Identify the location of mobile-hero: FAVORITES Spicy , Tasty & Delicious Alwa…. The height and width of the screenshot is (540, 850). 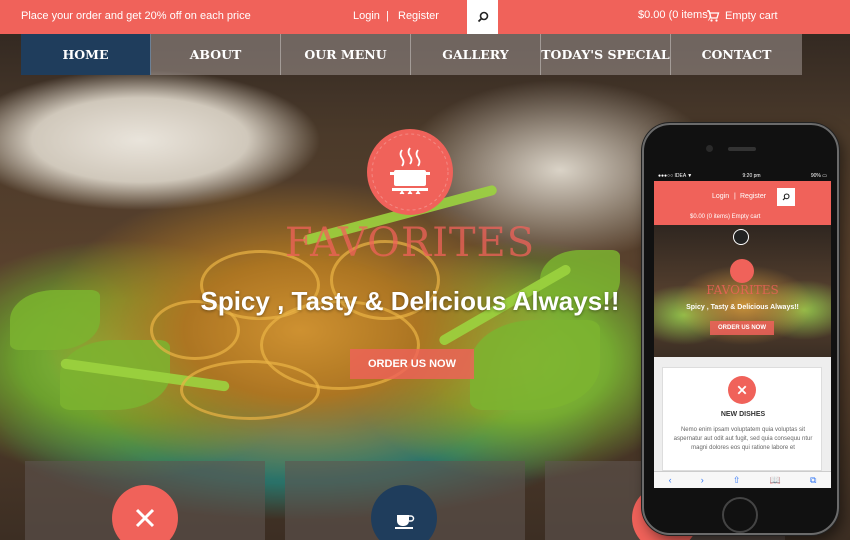
(742, 291).